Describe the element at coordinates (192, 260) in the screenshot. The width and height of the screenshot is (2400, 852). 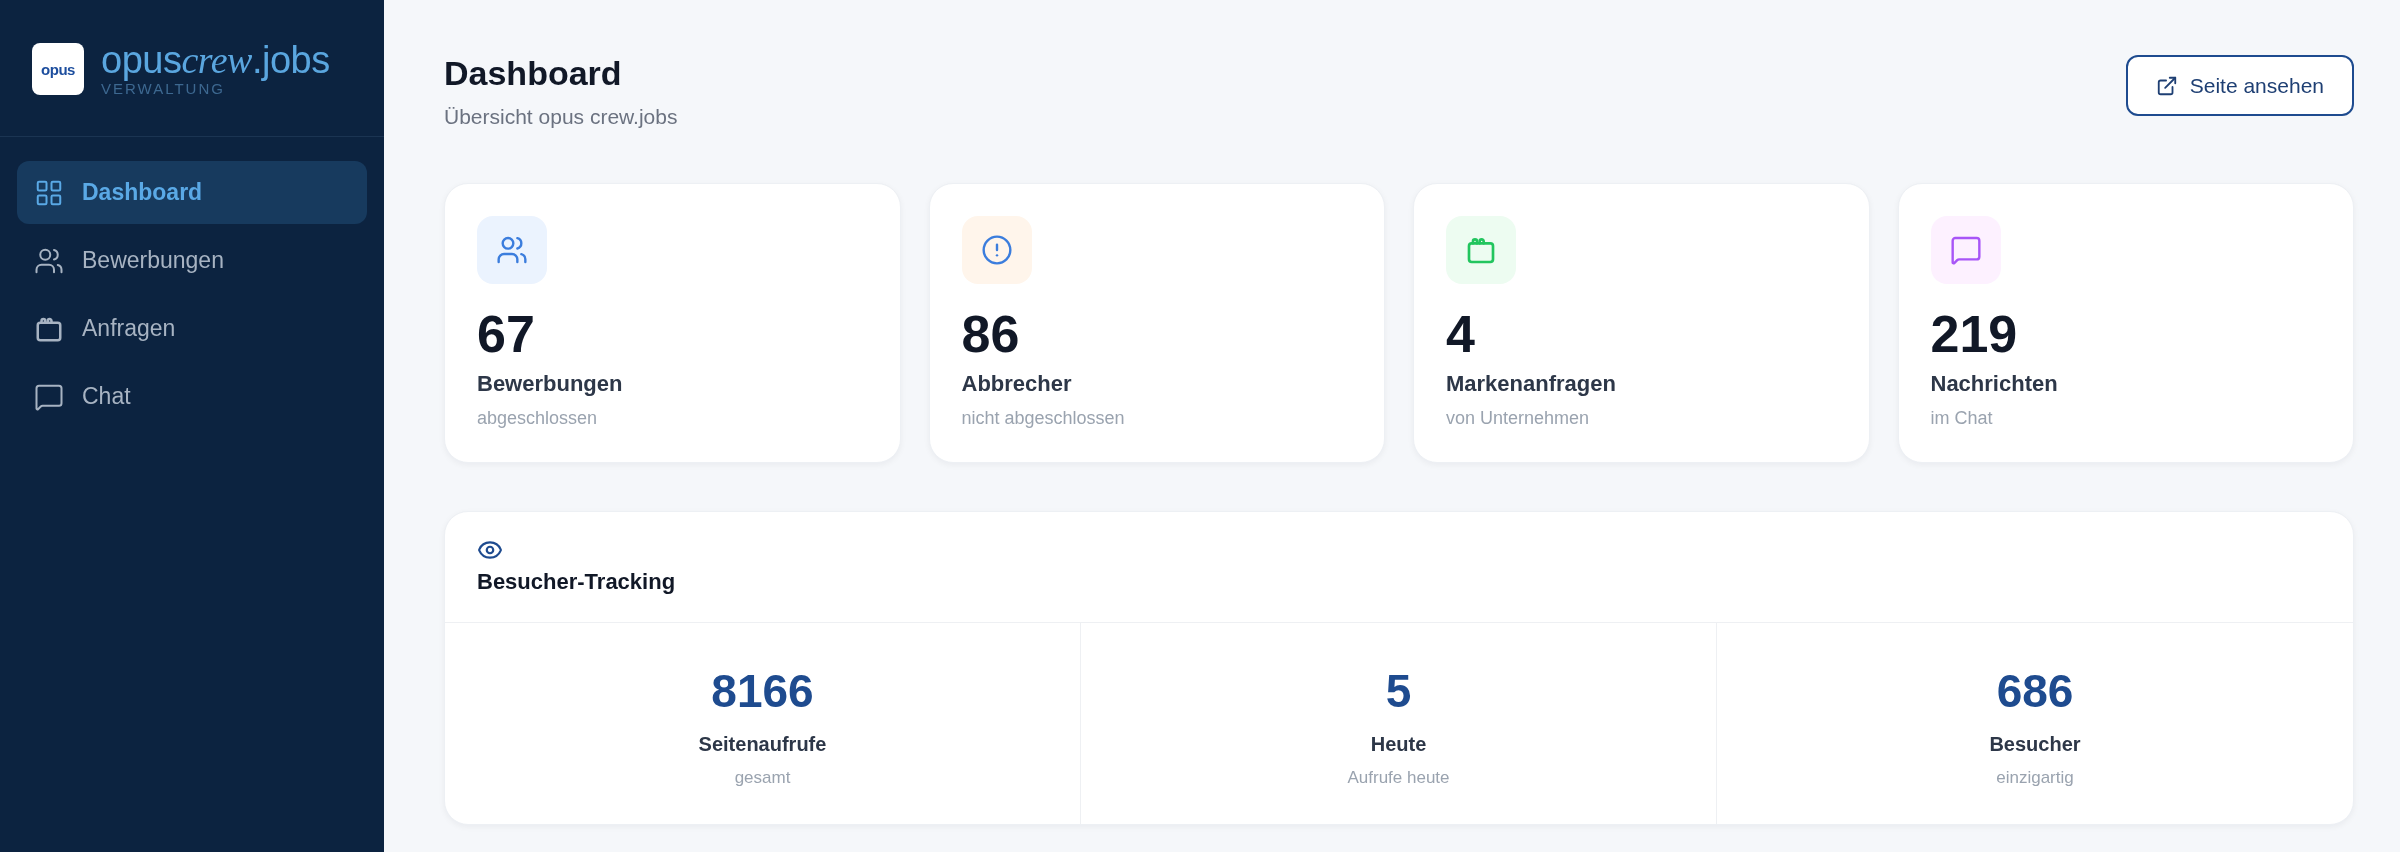
I see `nav-item: Bewerbungen` at that location.